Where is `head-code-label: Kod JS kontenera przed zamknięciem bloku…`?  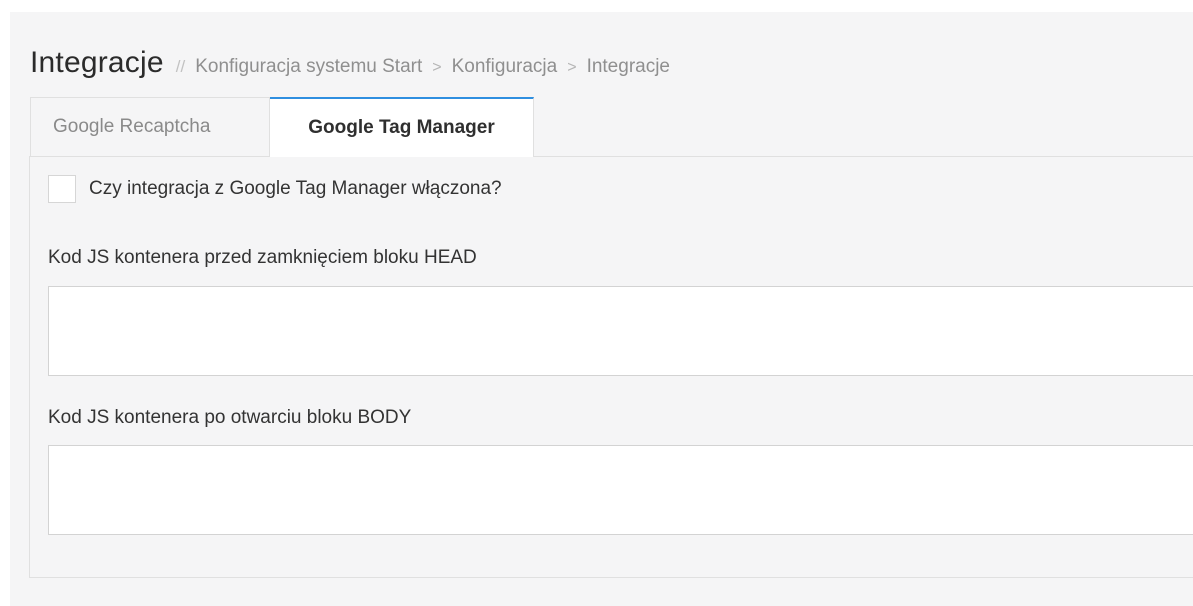 head-code-label: Kod JS kontenera przed zamknięciem bloku… is located at coordinates (262, 257).